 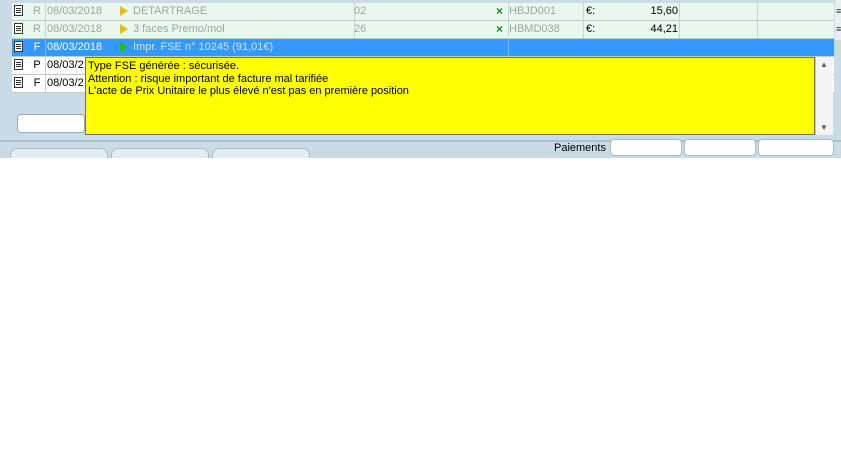 I want to click on row-label: 3 faces Premo/mol, so click(x=179, y=29).